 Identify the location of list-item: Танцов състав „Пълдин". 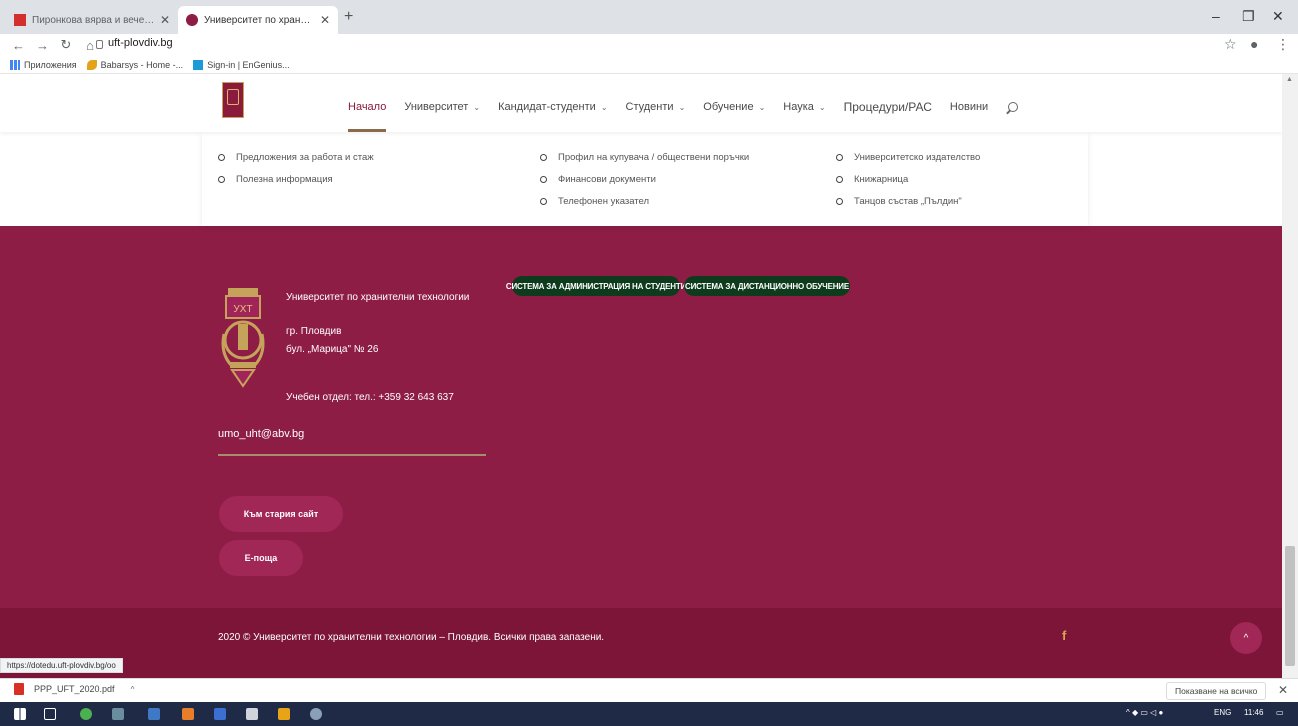
(908, 201).